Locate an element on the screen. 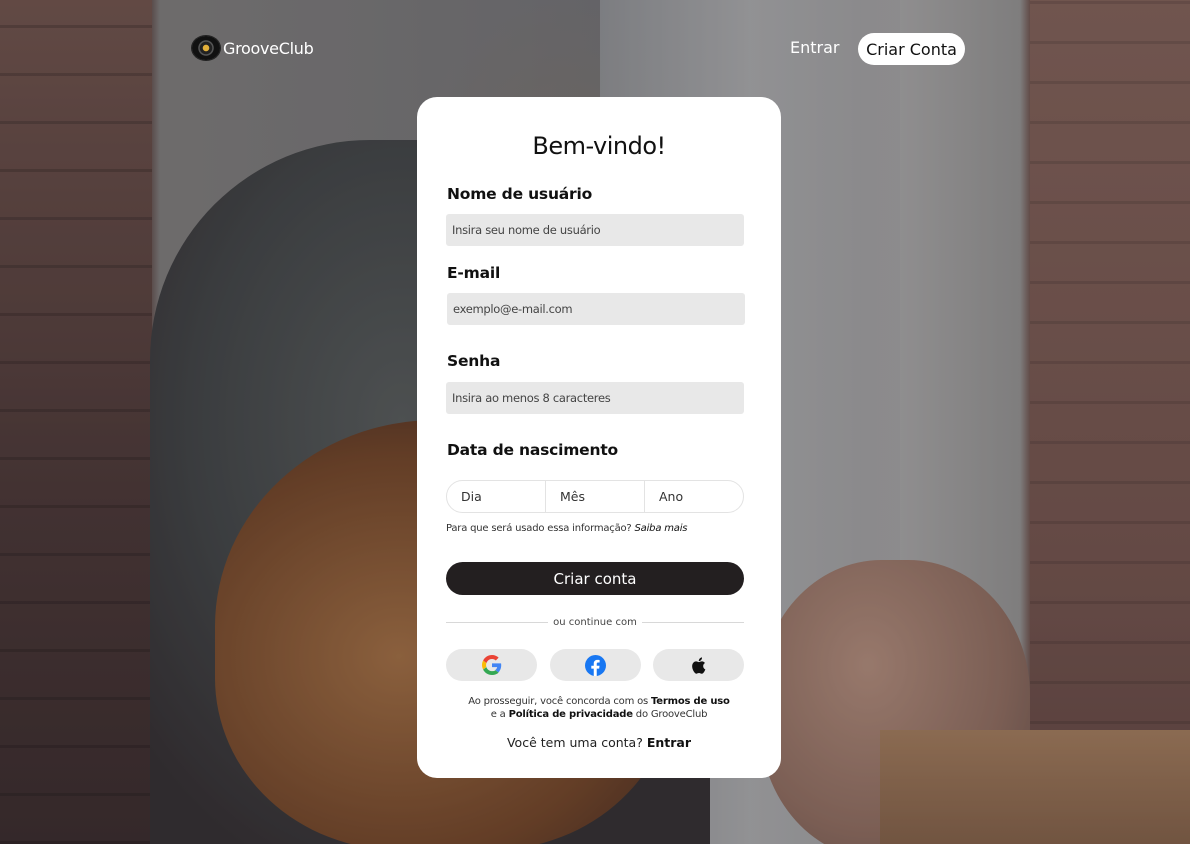 The width and height of the screenshot is (1190, 844). social-login-buttons is located at coordinates (595, 665).